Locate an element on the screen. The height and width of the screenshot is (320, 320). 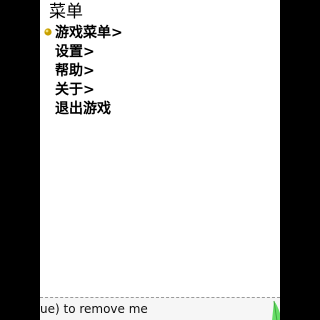
menu-item-game-menu: 游戏菜单> is located at coordinates (83, 33).